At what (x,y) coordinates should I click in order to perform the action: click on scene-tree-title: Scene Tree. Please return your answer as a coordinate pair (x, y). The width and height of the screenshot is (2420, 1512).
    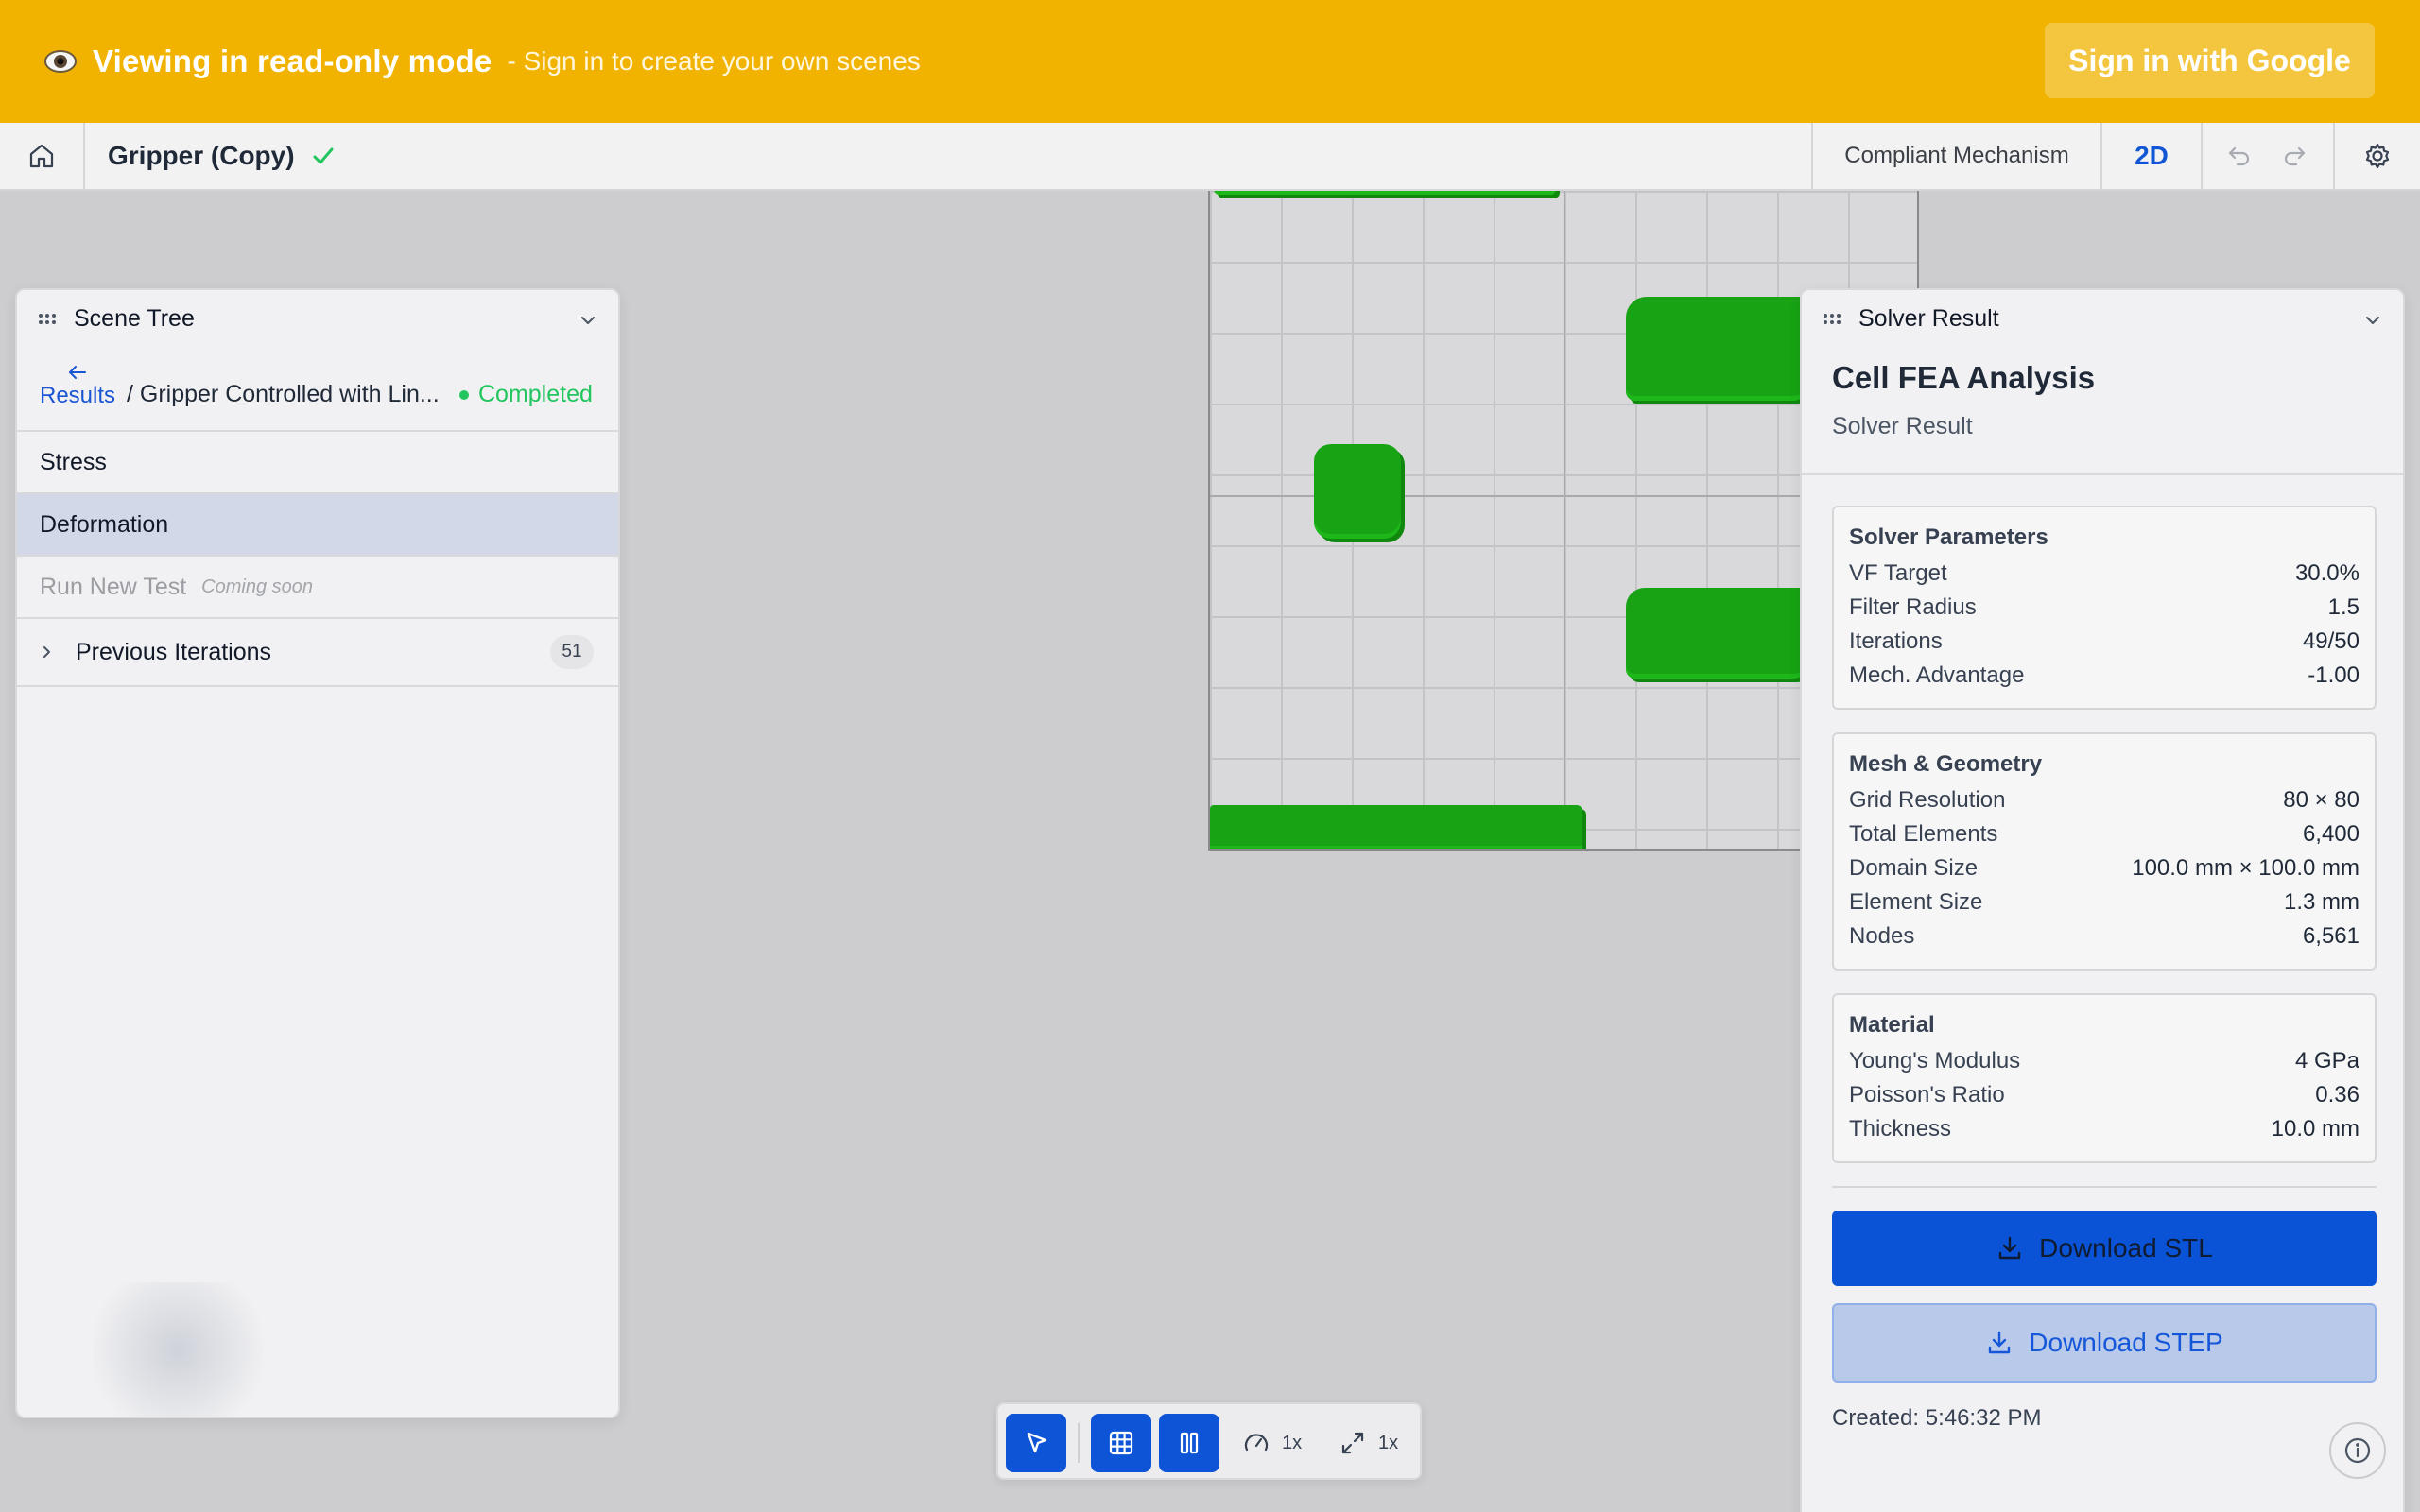
    Looking at the image, I should click on (134, 318).